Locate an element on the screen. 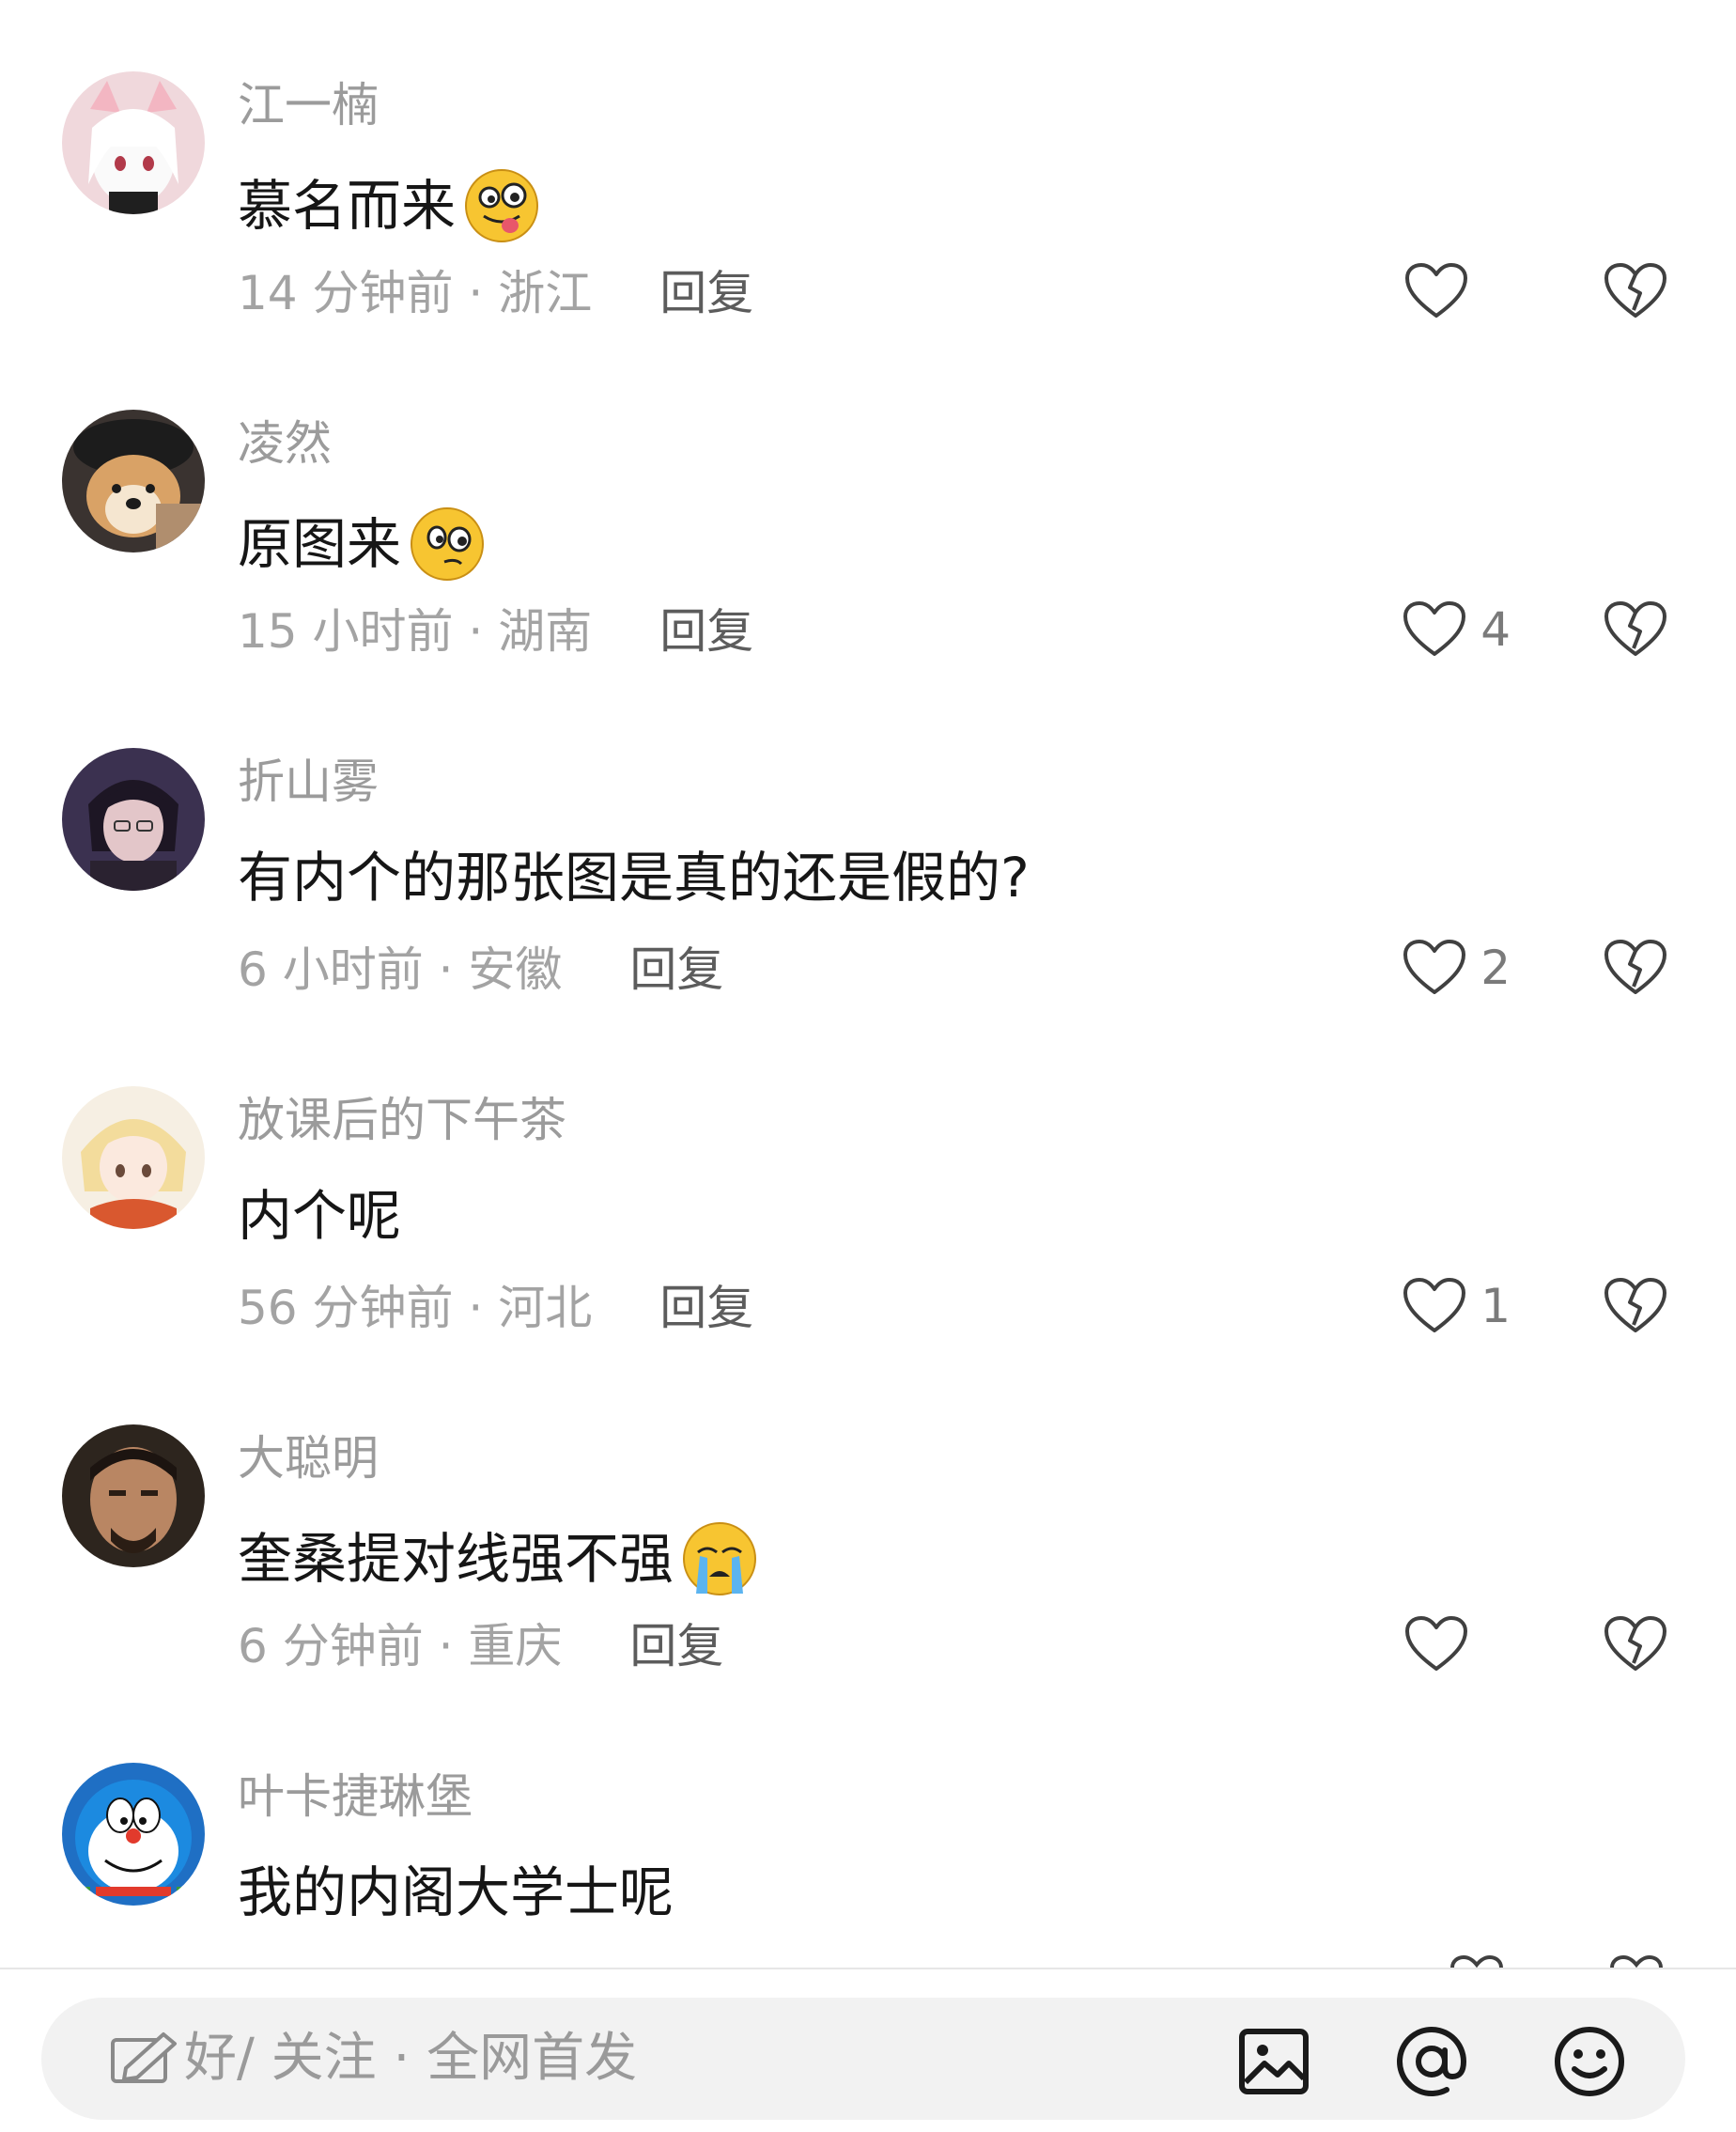 This screenshot has height=2132, width=1736. comment-location: 河北 is located at coordinates (545, 1308).